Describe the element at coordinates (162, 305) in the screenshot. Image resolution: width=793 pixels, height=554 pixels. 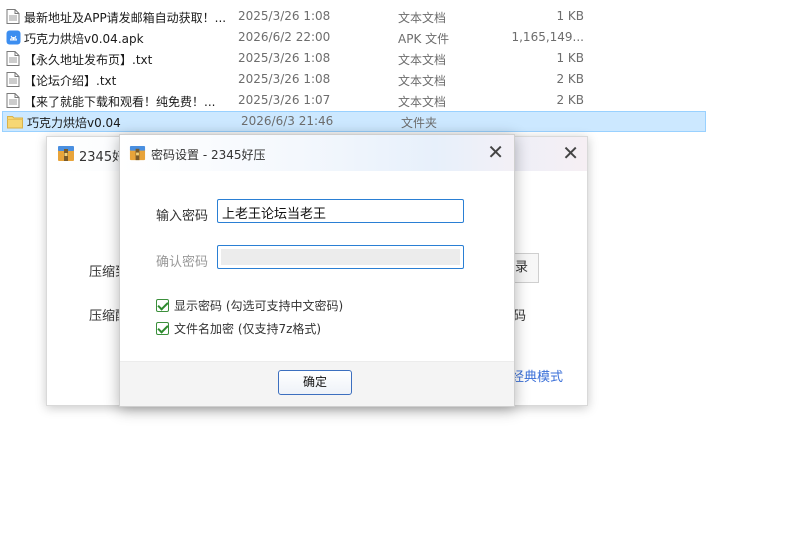
I see `show-password-checkbox` at that location.